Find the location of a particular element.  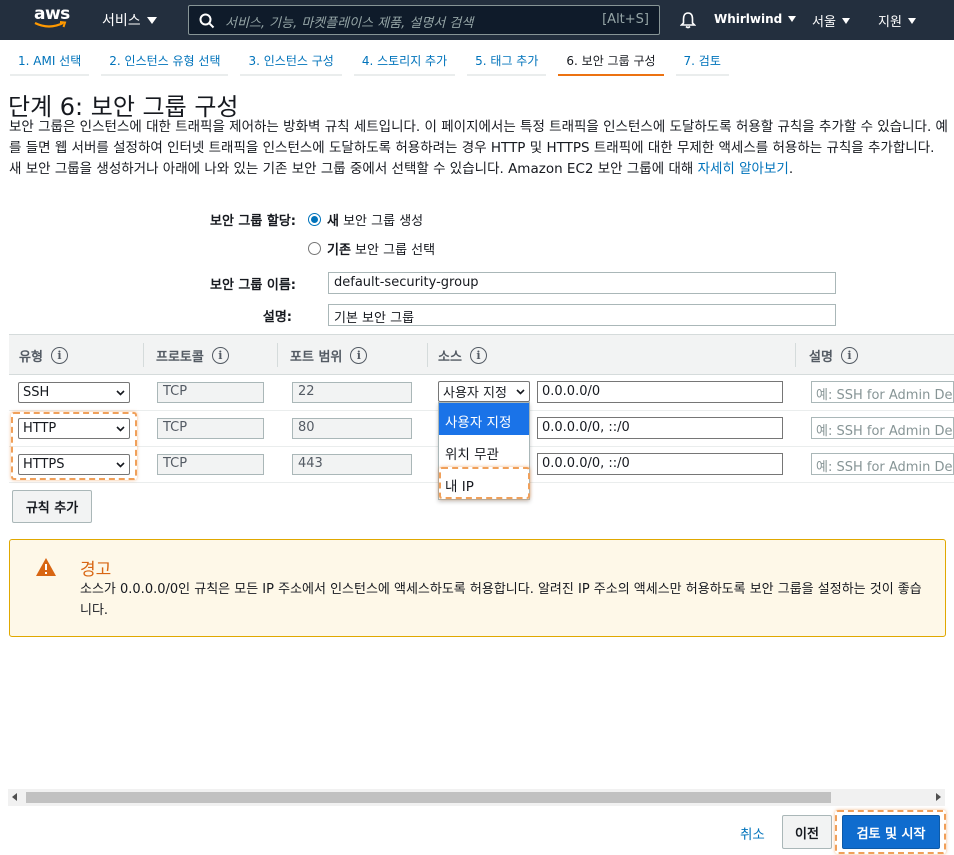

source-select-row1: 사용자 지정 is located at coordinates (484, 391).